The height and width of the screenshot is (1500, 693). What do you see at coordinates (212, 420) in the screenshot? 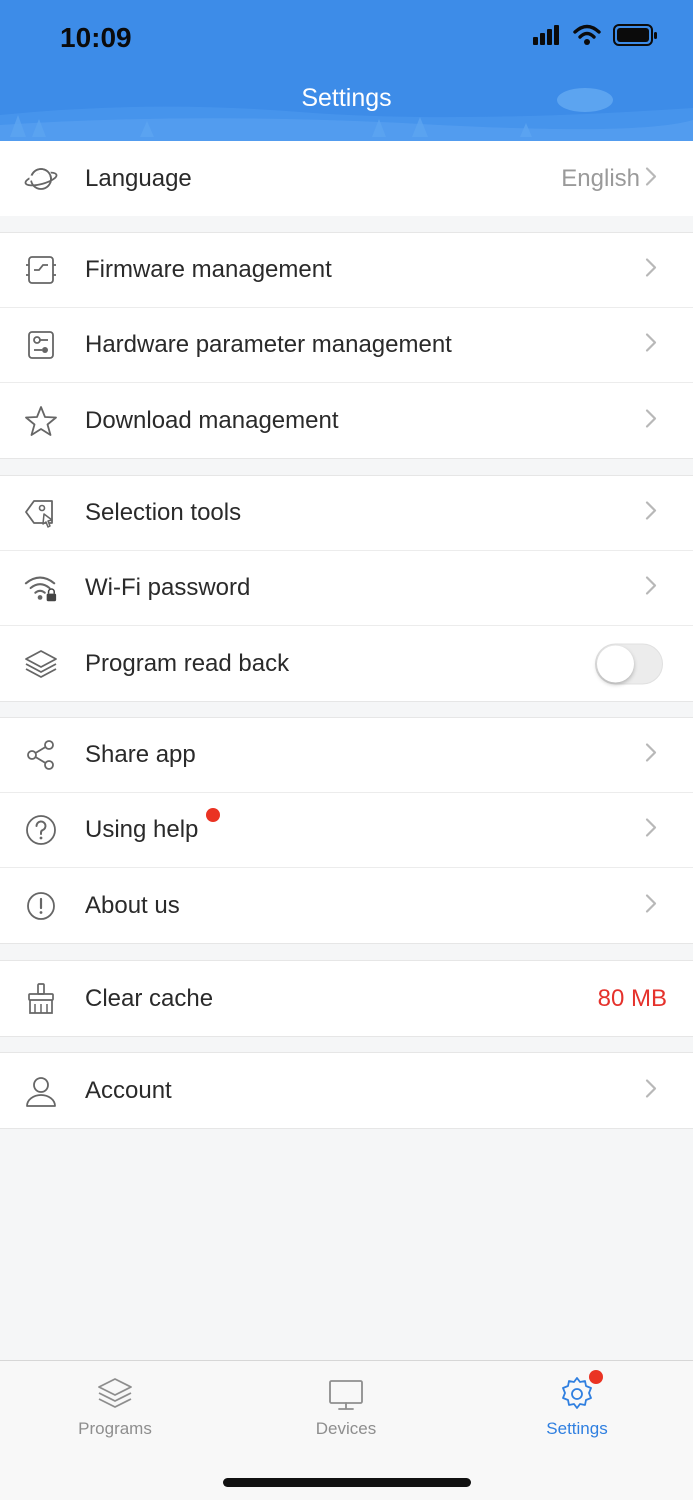
I see `download-management-label: Download management` at bounding box center [212, 420].